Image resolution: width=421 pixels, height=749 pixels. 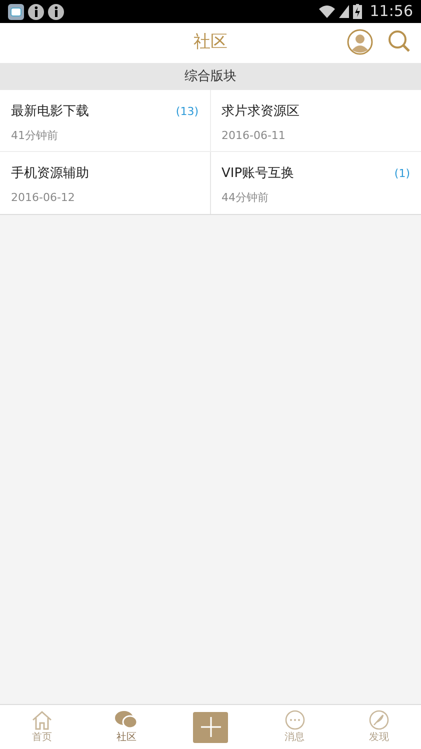 I want to click on feather-icon, so click(x=379, y=720).